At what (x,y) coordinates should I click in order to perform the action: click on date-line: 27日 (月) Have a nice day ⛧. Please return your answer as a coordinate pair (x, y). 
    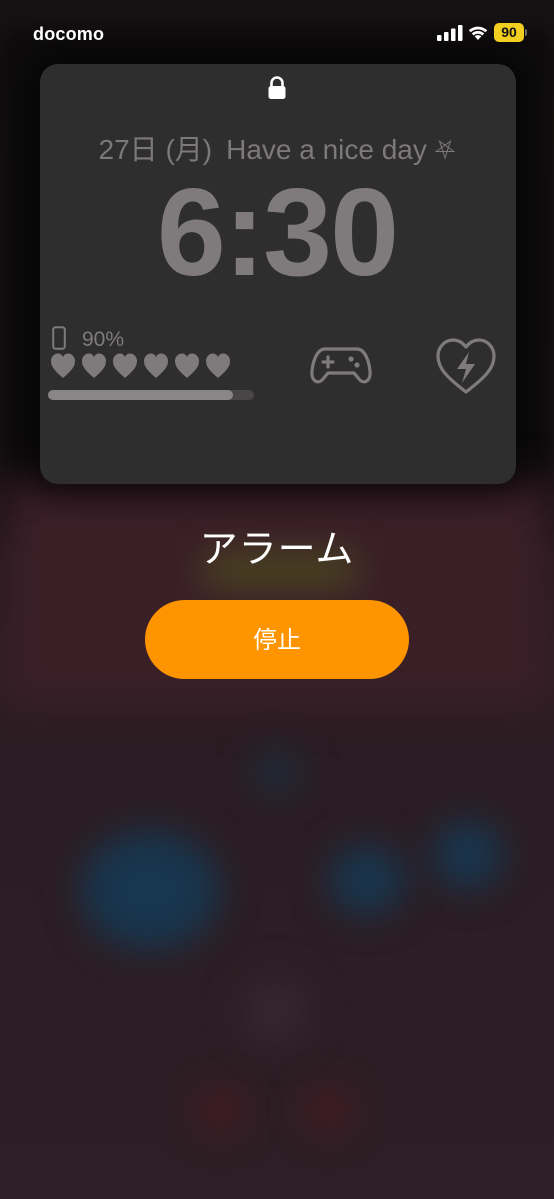
    Looking at the image, I should click on (277, 148).